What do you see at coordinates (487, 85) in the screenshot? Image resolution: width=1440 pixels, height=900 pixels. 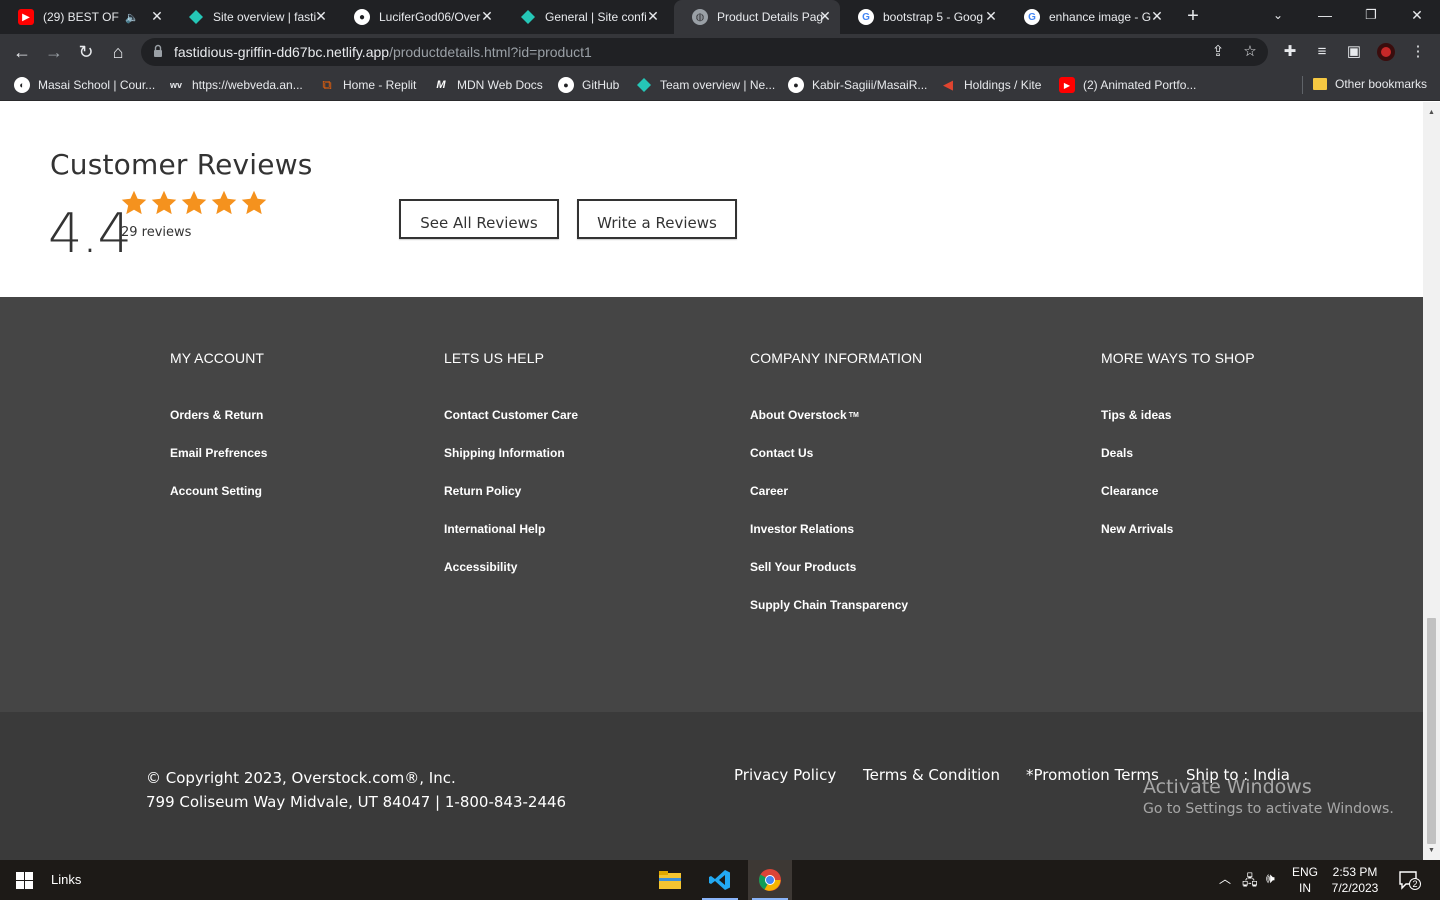 I see `bookmark-mdn: M MDN Web Docs` at bounding box center [487, 85].